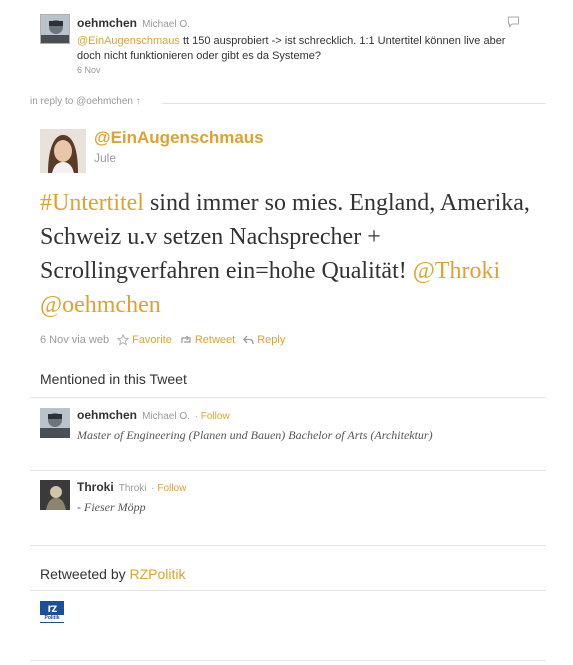  What do you see at coordinates (179, 138) in the screenshot?
I see `main-tweet-handle: @EinAugenschmaus` at bounding box center [179, 138].